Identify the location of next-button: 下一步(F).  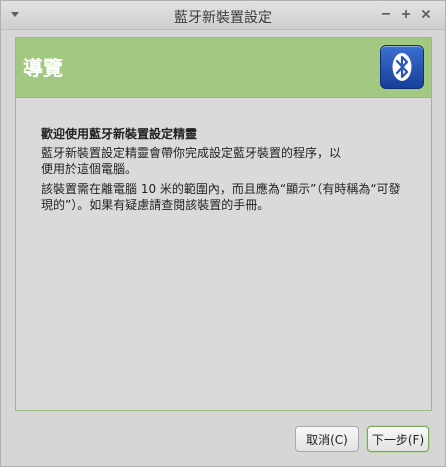
(398, 439).